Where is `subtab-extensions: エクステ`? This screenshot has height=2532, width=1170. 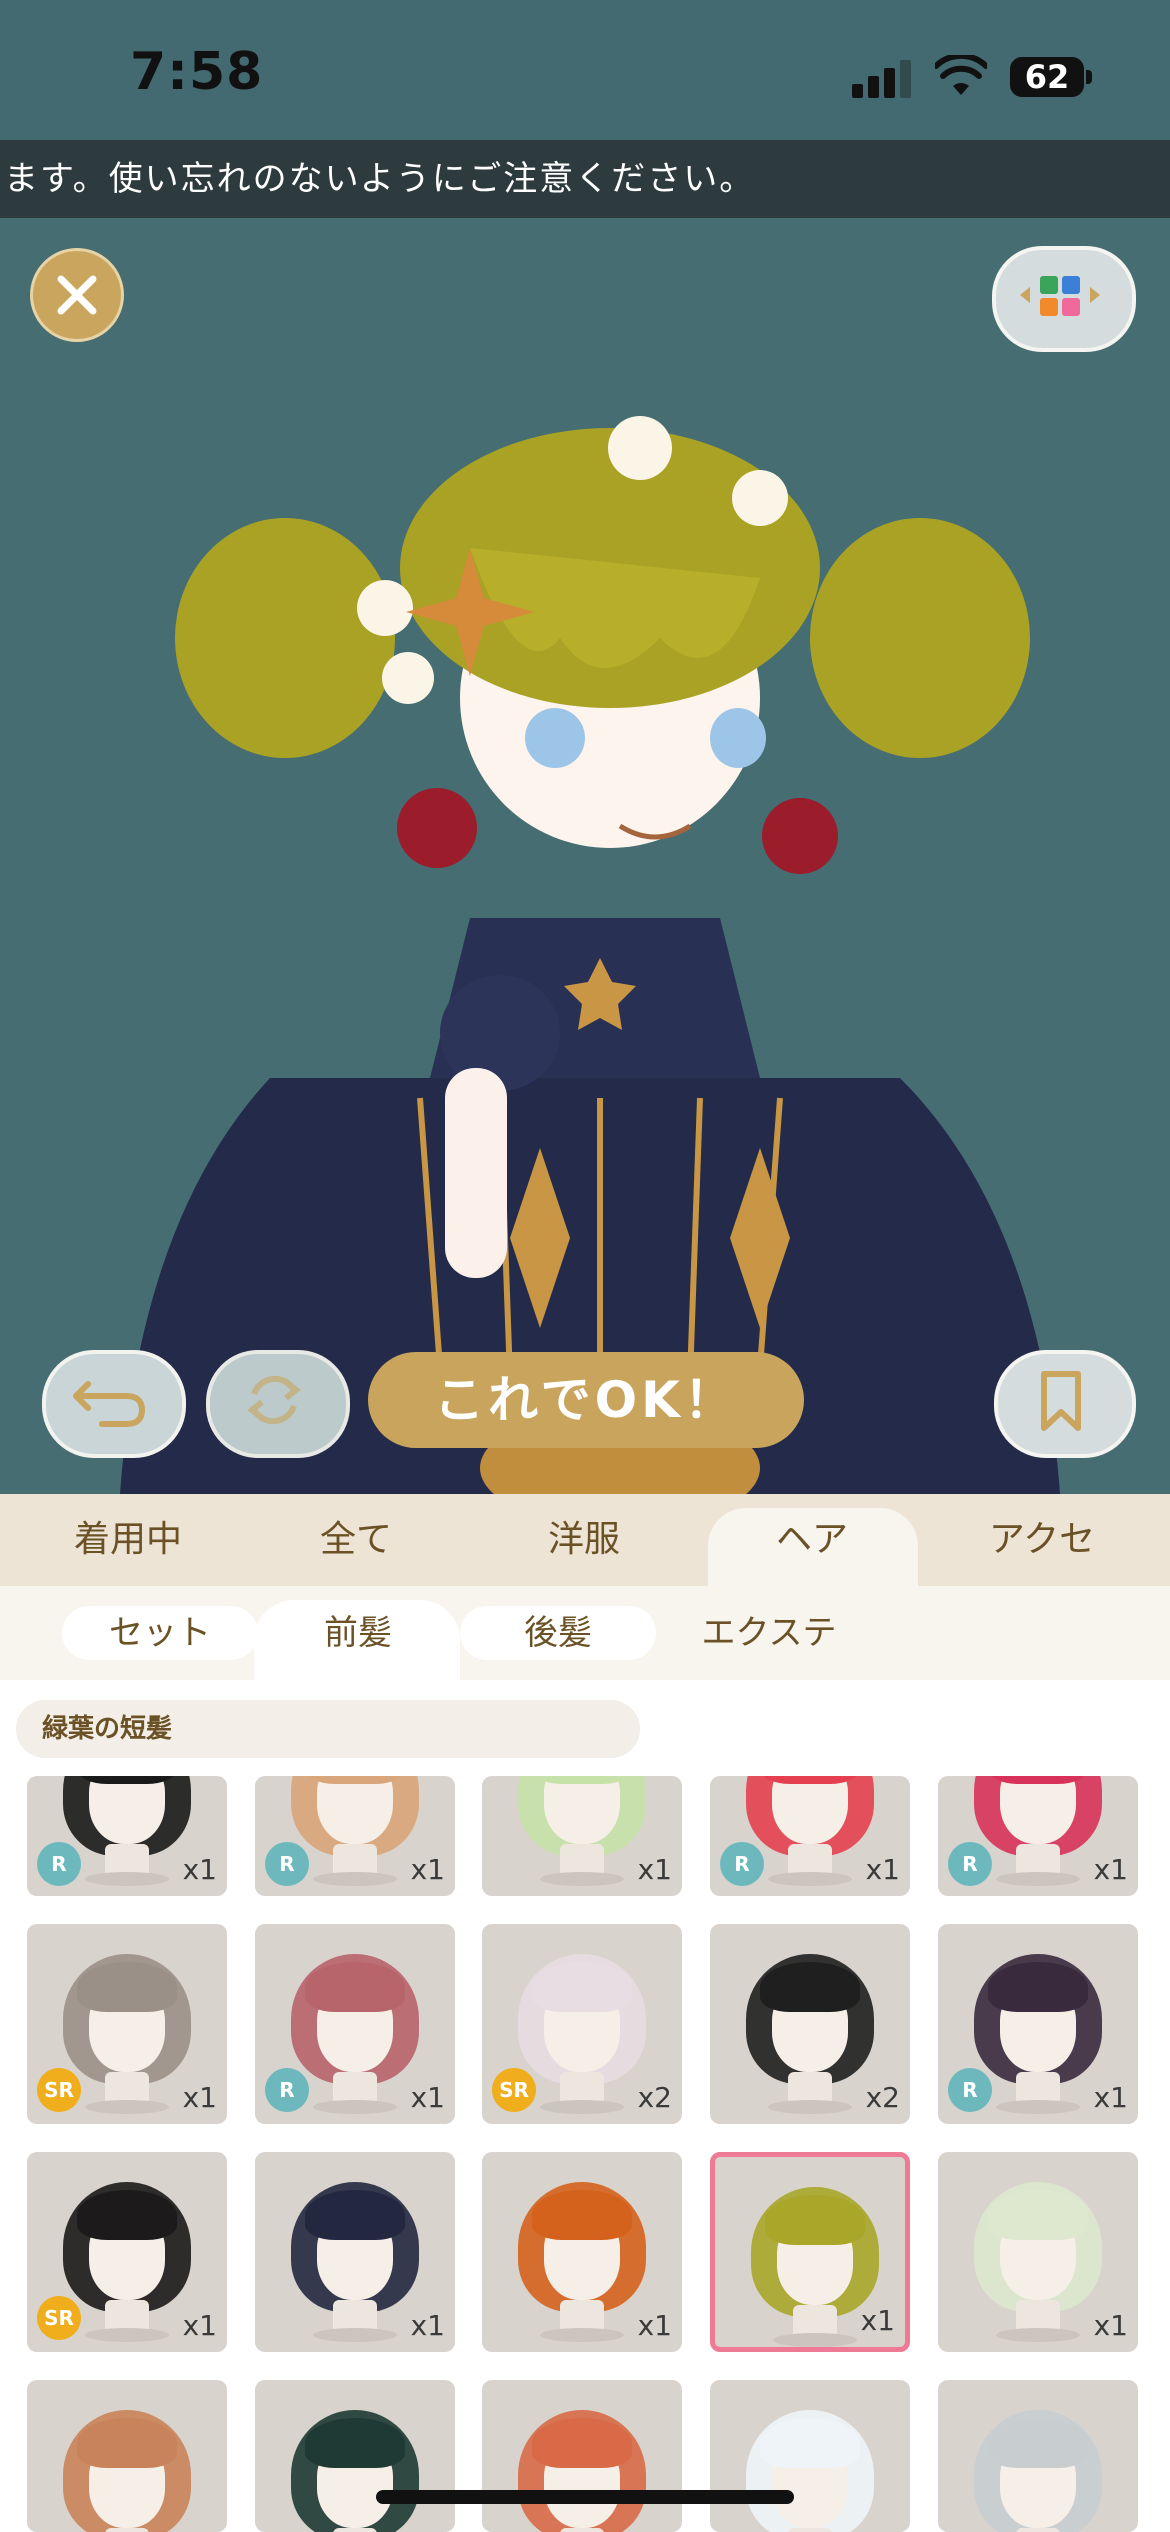 subtab-extensions: エクステ is located at coordinates (769, 1633).